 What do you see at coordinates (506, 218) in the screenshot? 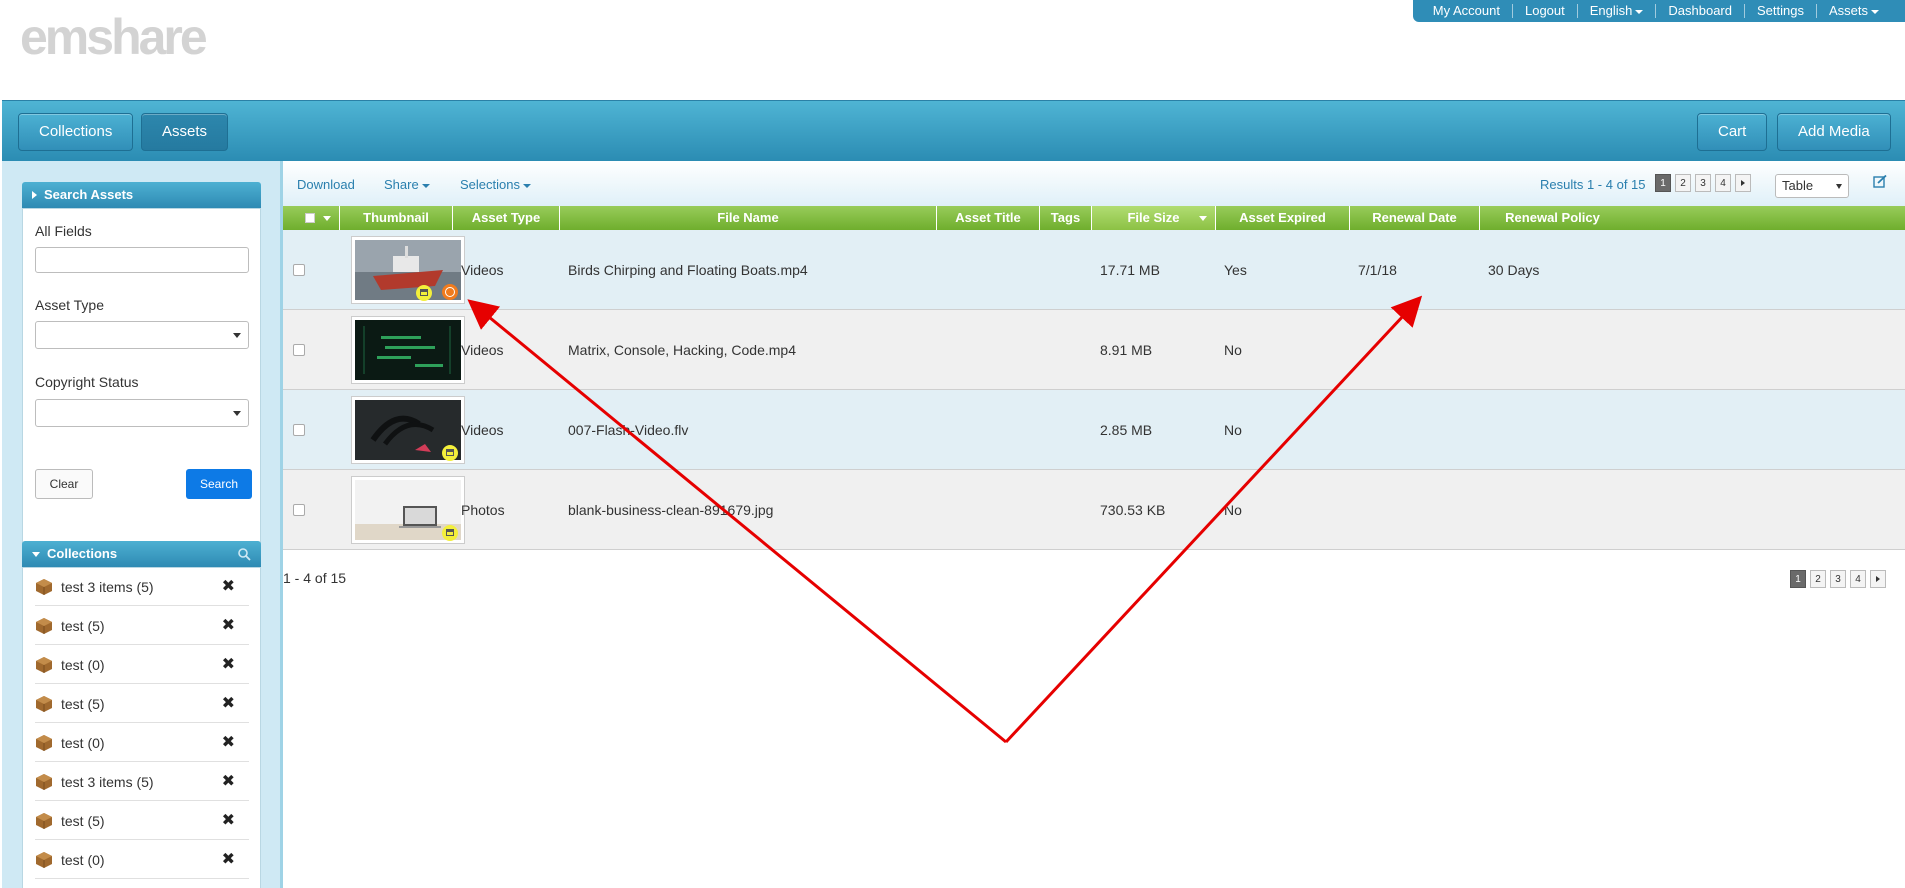
I see `col-asset-type: Asset Type` at bounding box center [506, 218].